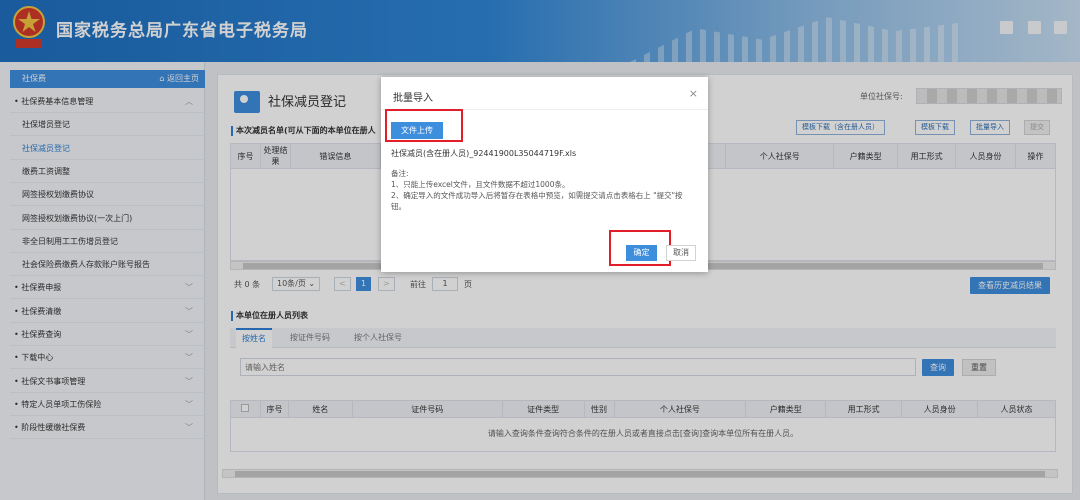  What do you see at coordinates (424, 125) in the screenshot?
I see `highlight-box-upload` at bounding box center [424, 125].